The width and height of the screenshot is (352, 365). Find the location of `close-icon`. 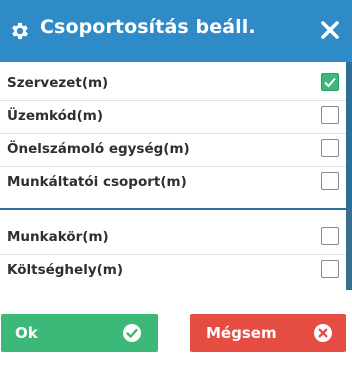

close-icon is located at coordinates (330, 30).